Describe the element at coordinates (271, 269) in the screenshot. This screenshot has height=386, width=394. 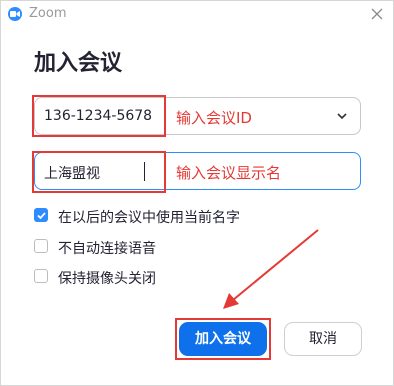
I see `arrow-icon` at that location.